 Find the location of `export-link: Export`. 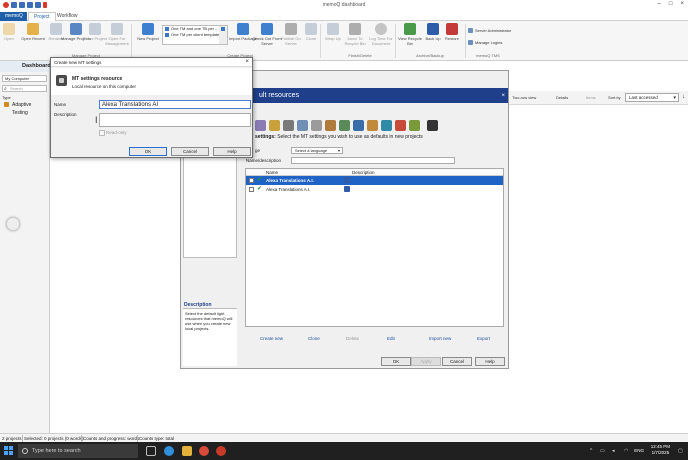

export-link: Export is located at coordinates (483, 338).